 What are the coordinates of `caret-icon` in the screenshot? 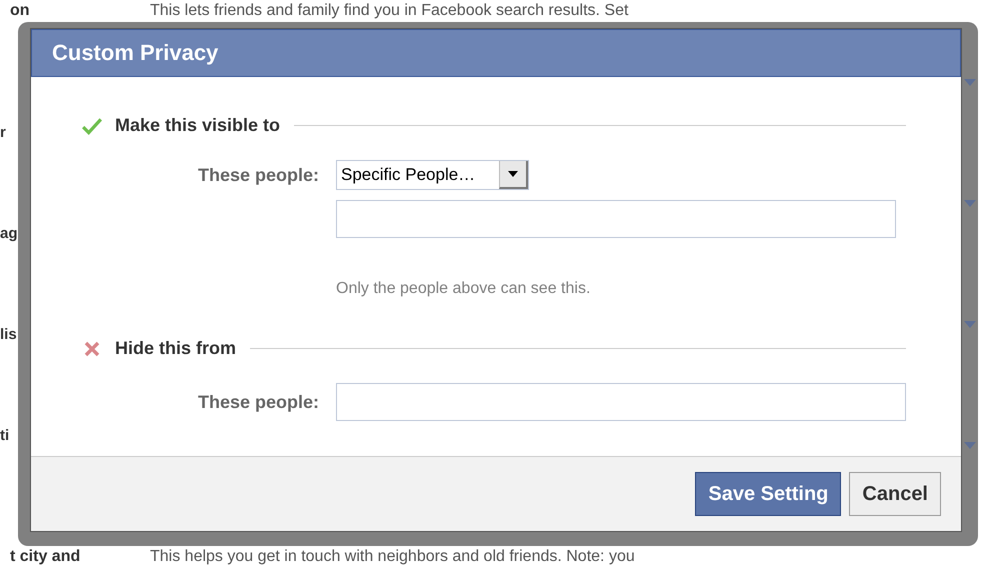 It's located at (513, 174).